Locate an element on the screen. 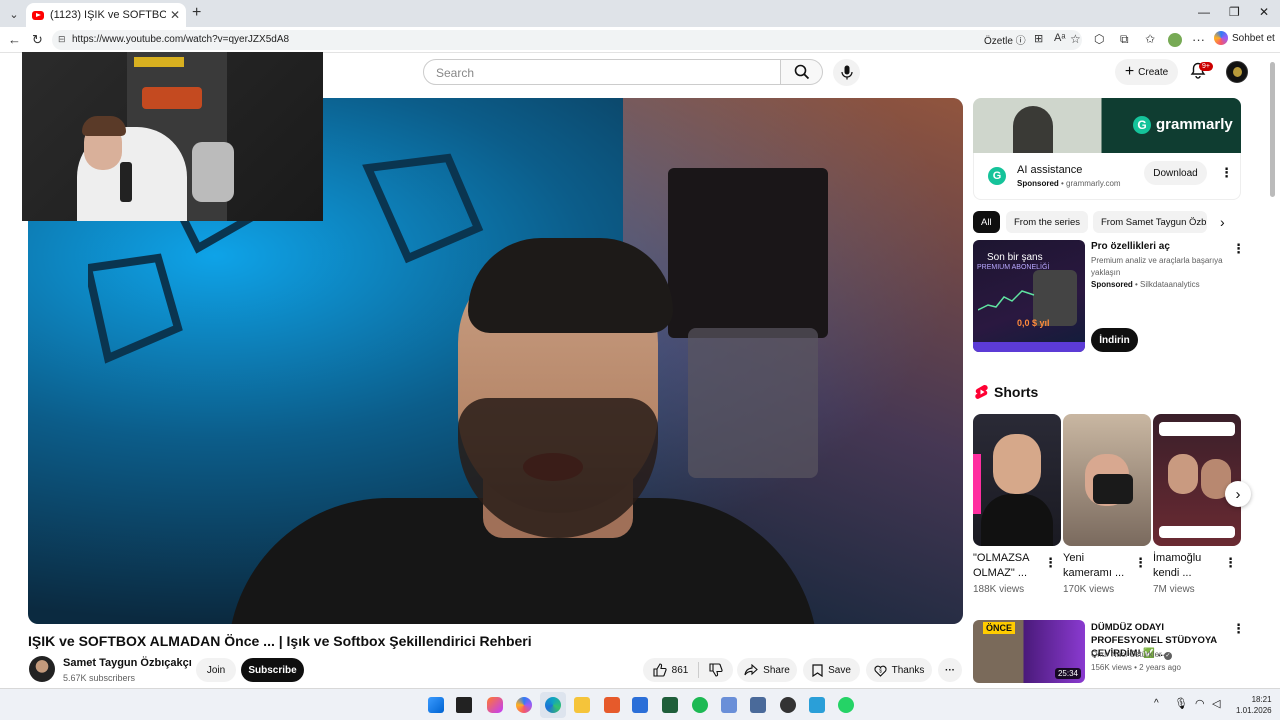  restore-icon: ❐ is located at coordinates (1234, 12).